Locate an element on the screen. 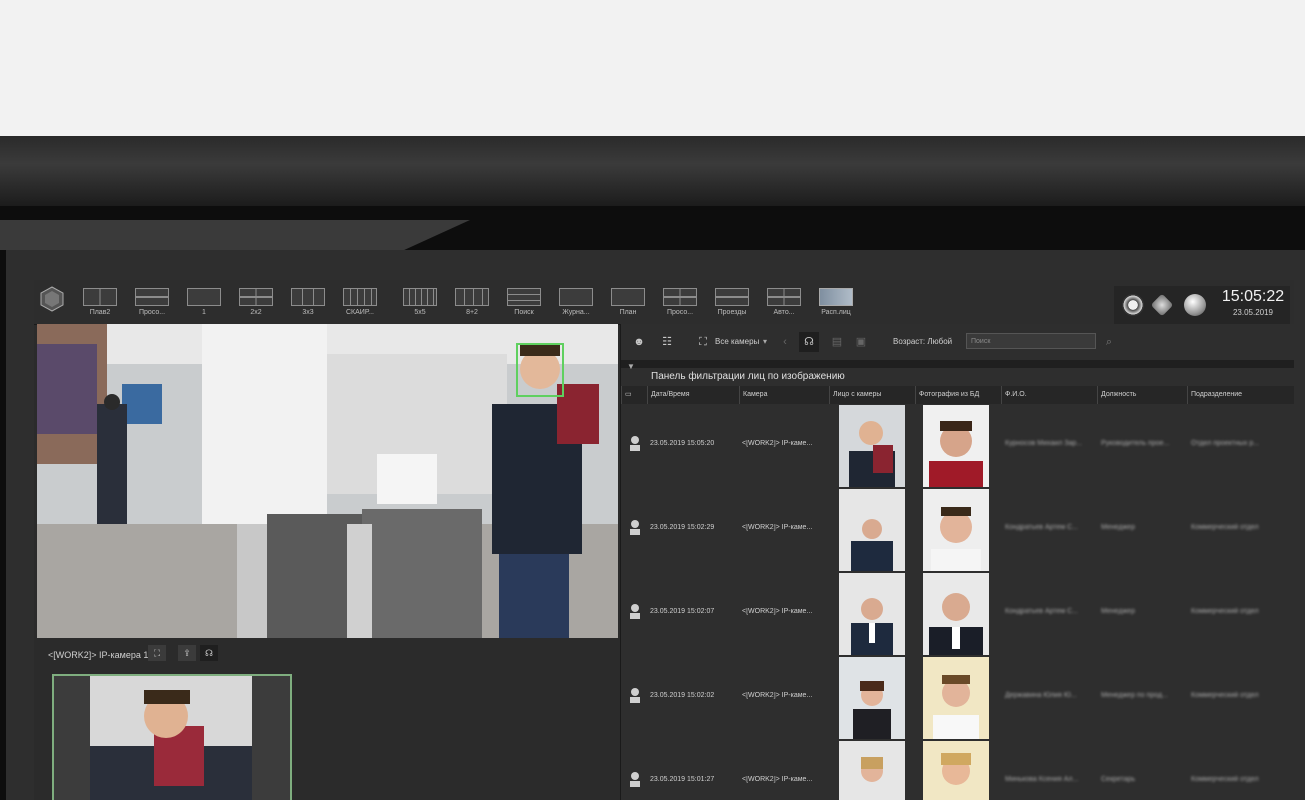 The width and height of the screenshot is (1305, 800). layout-label: 3х3 is located at coordinates (308, 312).